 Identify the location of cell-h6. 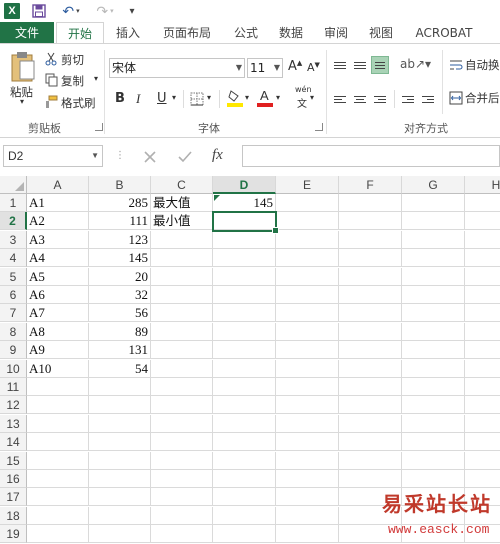
(482, 295).